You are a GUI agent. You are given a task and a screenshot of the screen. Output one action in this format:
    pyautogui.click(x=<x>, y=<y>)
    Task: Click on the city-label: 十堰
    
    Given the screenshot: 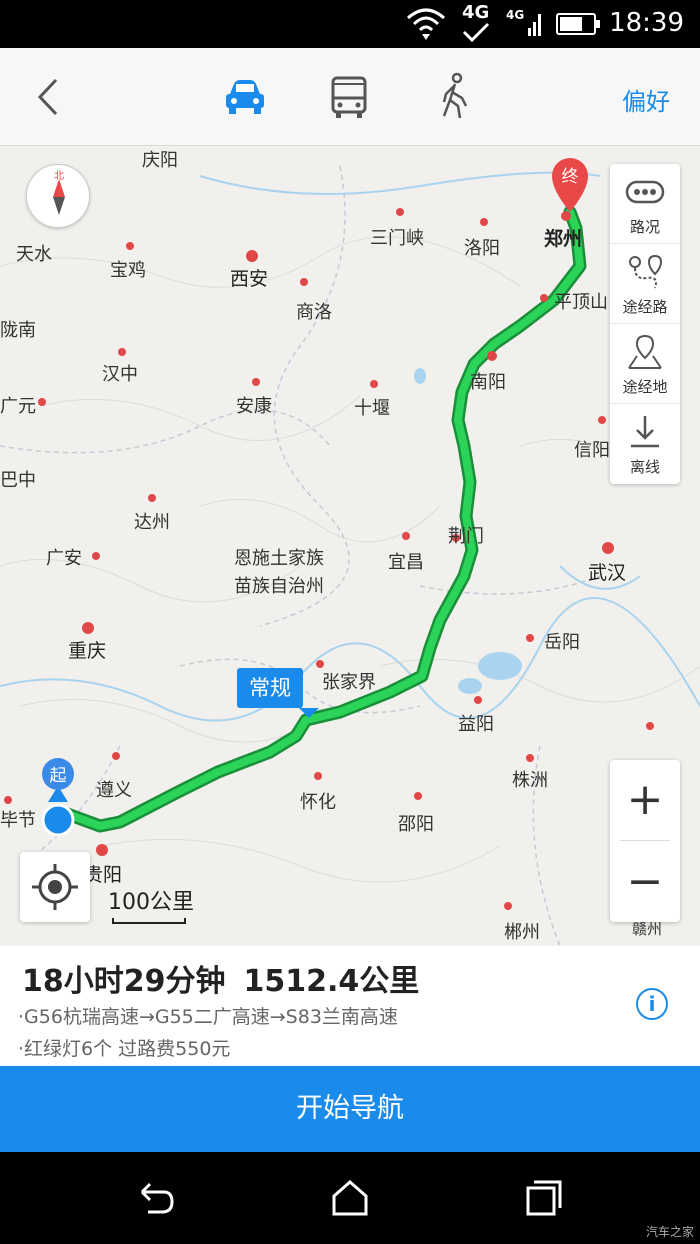 What is the action you would take?
    pyautogui.click(x=372, y=408)
    